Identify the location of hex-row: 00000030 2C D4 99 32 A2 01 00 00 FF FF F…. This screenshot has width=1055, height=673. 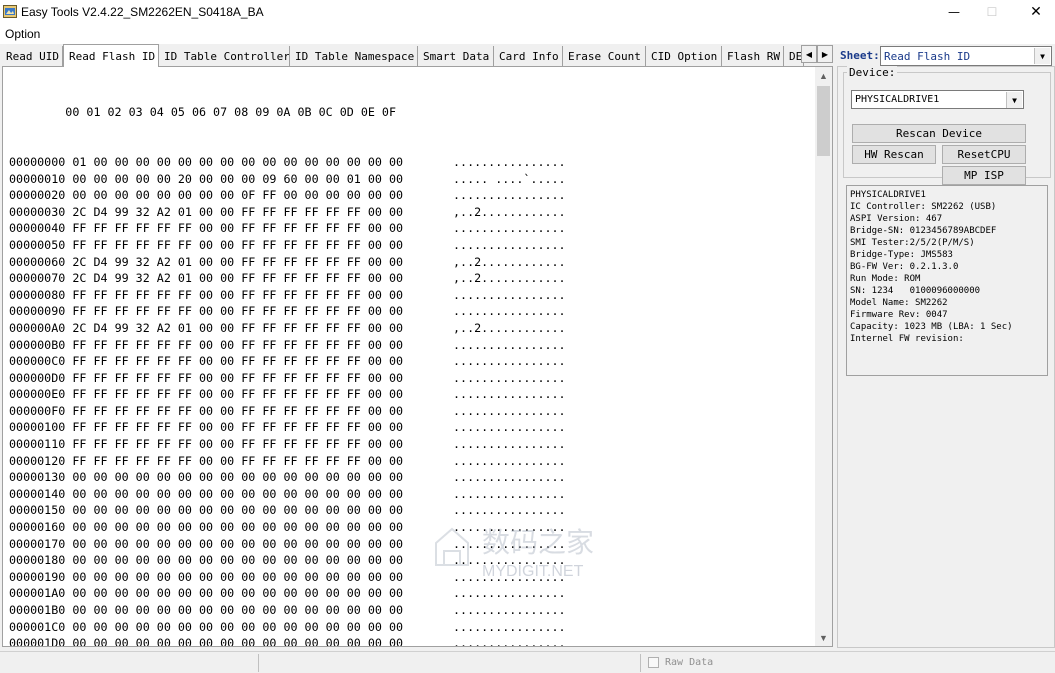
(287, 212).